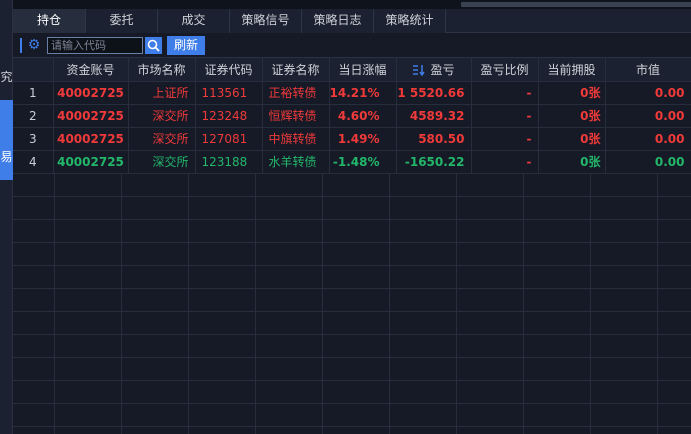 This screenshot has width=691, height=434. Describe the element at coordinates (410, 21) in the screenshot. I see `tab-strategy-stats: 策略统计` at that location.